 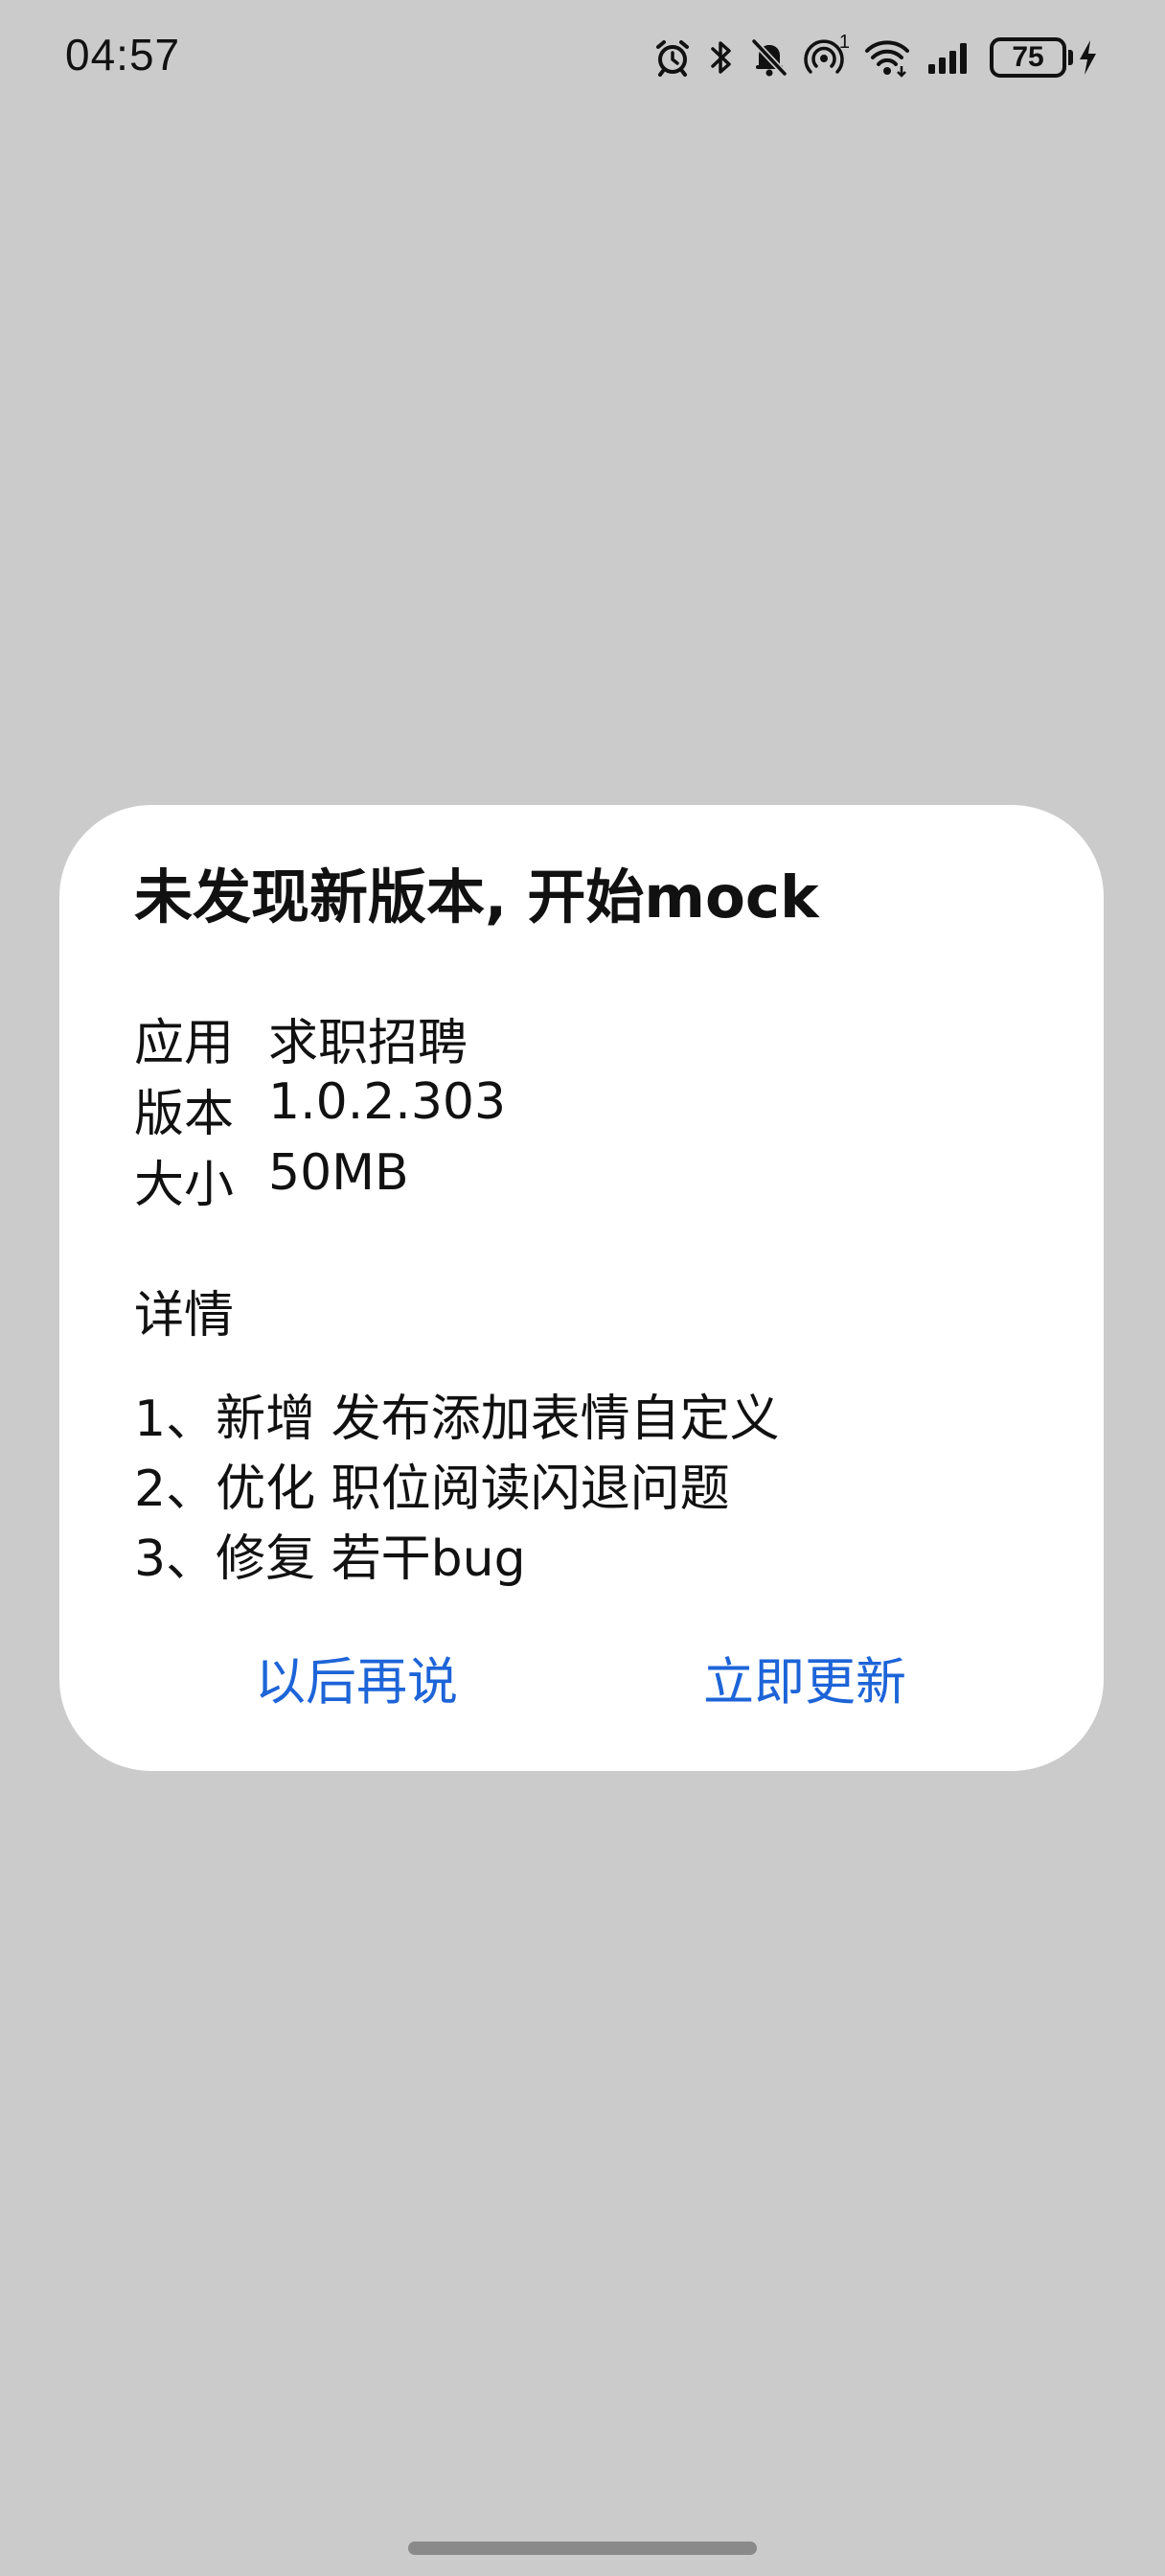 What do you see at coordinates (330, 1559) in the screenshot?
I see `detail-line: 3、修复 若干bug` at bounding box center [330, 1559].